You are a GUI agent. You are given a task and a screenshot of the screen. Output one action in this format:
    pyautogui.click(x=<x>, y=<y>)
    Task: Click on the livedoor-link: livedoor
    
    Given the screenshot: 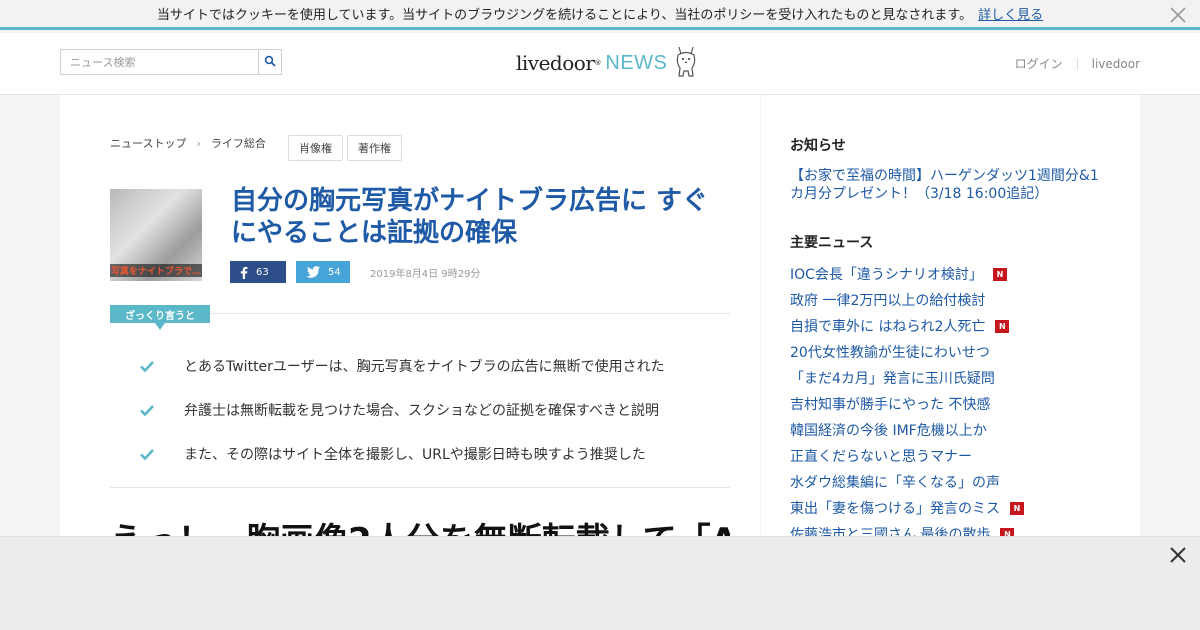 What is the action you would take?
    pyautogui.click(x=1116, y=64)
    